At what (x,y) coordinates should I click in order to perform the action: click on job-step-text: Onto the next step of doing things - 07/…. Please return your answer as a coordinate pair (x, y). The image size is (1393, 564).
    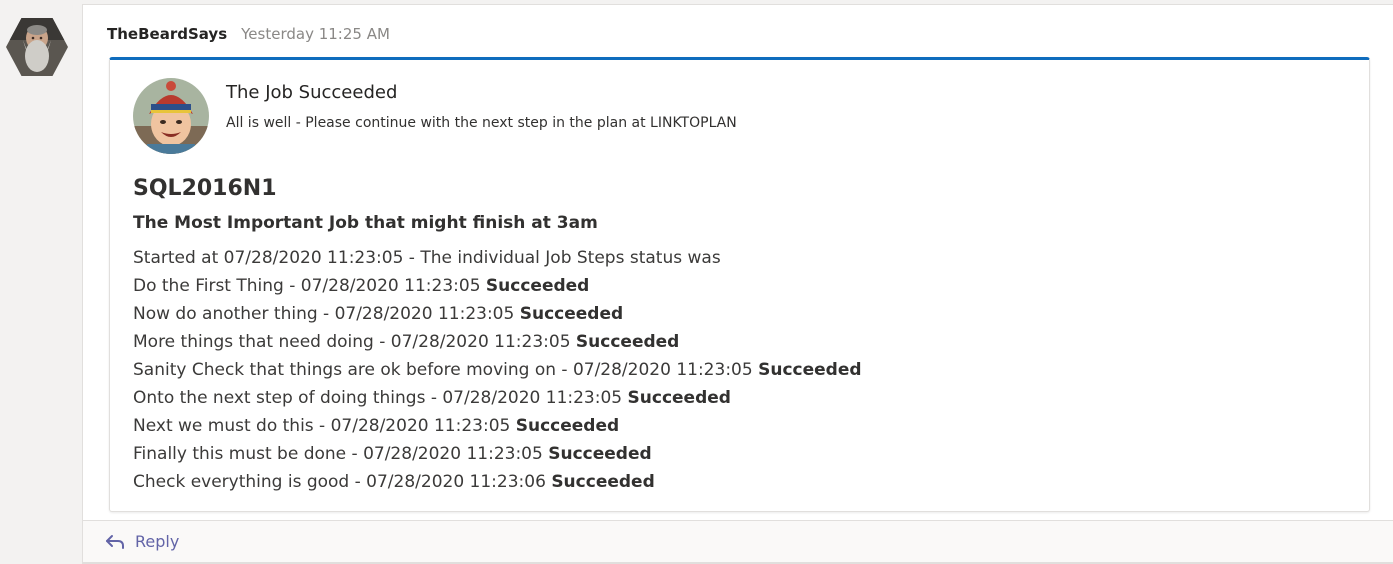
    Looking at the image, I should click on (380, 398).